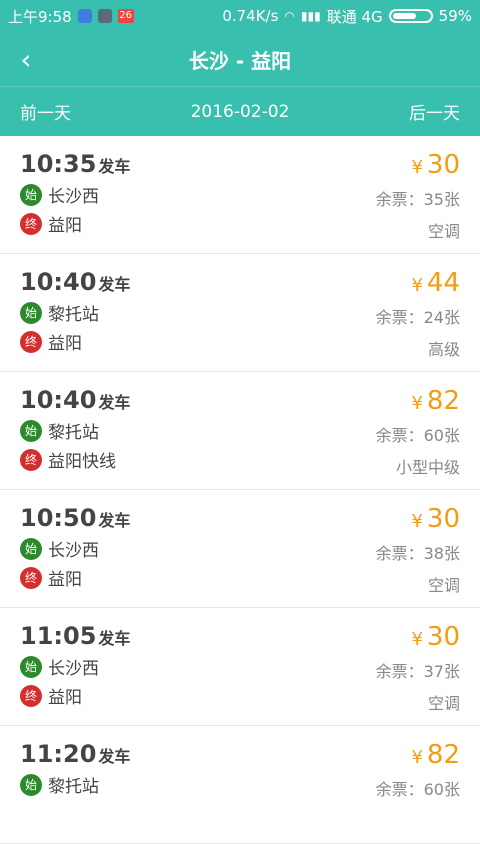 The height and width of the screenshot is (844, 480). What do you see at coordinates (240, 431) in the screenshot?
I see `trip-item: 10:40 发车 始黎托站 终益阳快线 ¥82 余票：60张 小型中级` at bounding box center [240, 431].